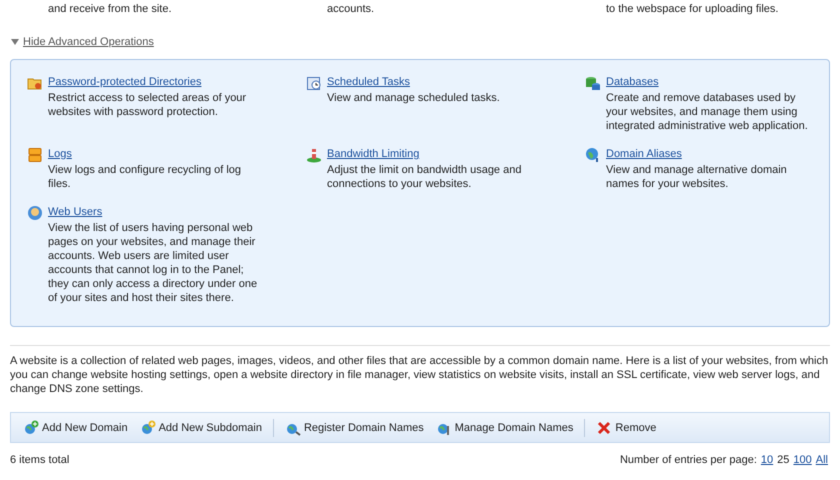 This screenshot has width=840, height=480. Describe the element at coordinates (424, 177) in the screenshot. I see `operation-description: Adjust the limit on bandwidth usage and connections to your websites.` at that location.